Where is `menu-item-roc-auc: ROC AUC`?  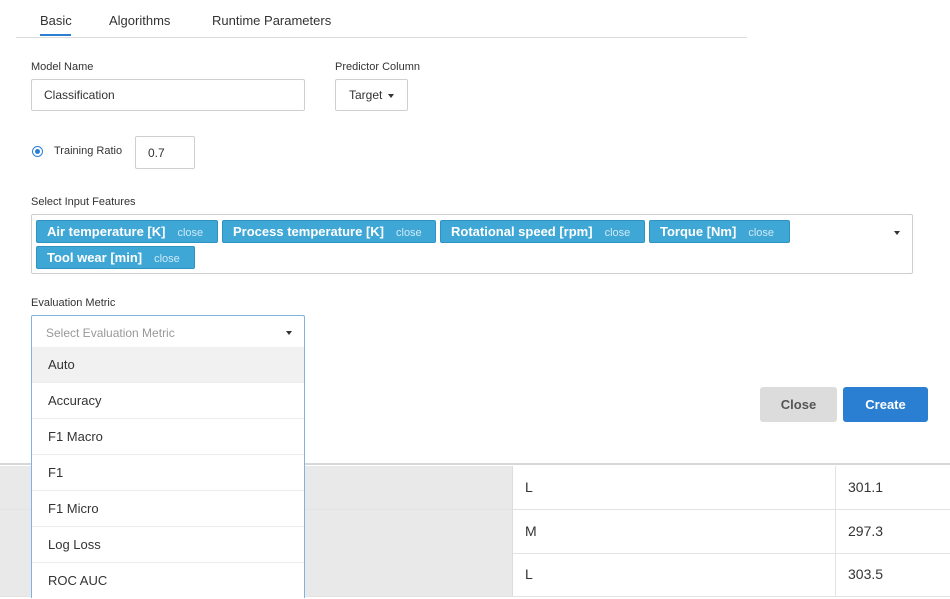 menu-item-roc-auc: ROC AUC is located at coordinates (168, 580).